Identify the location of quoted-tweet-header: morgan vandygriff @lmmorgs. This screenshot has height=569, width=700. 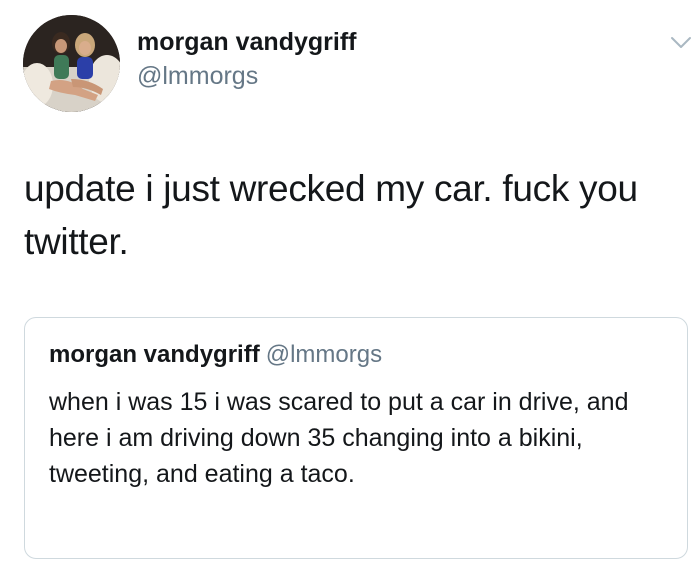
(215, 355).